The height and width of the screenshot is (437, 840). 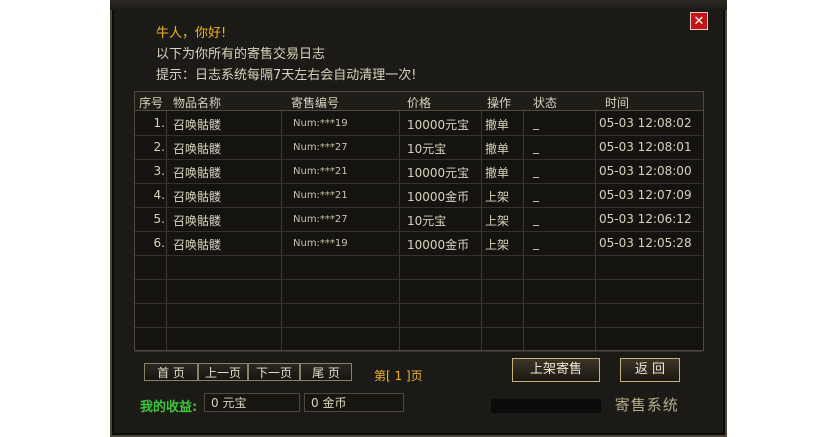 What do you see at coordinates (556, 370) in the screenshot?
I see `list-for-sale-button: 上架寄售` at bounding box center [556, 370].